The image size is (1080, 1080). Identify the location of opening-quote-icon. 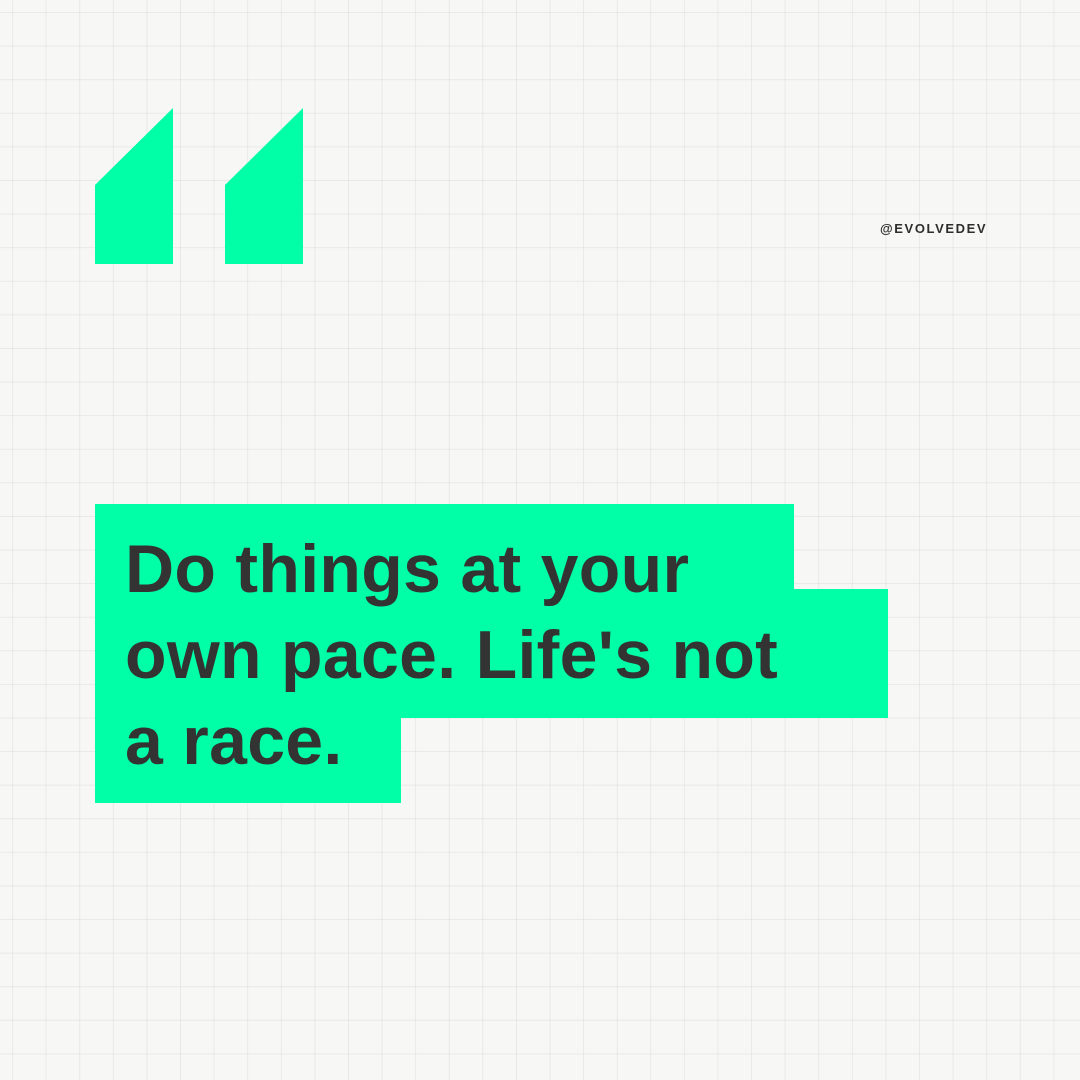
(199, 186).